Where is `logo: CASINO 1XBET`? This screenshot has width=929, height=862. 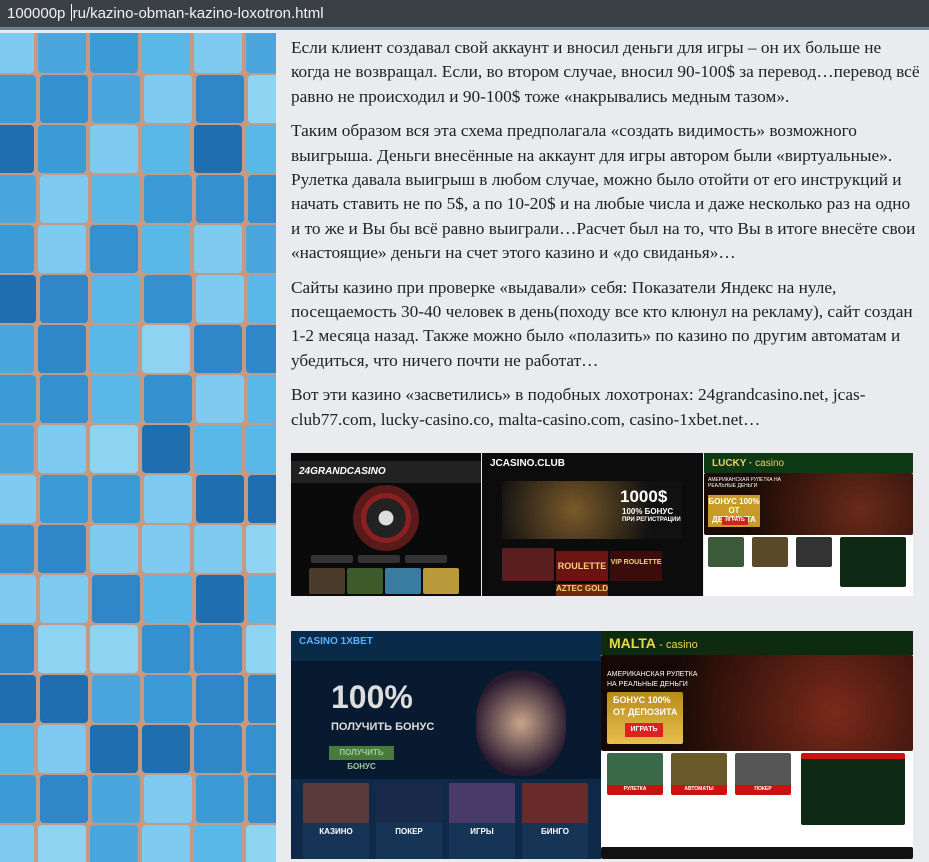
logo: CASINO 1XBET is located at coordinates (336, 641).